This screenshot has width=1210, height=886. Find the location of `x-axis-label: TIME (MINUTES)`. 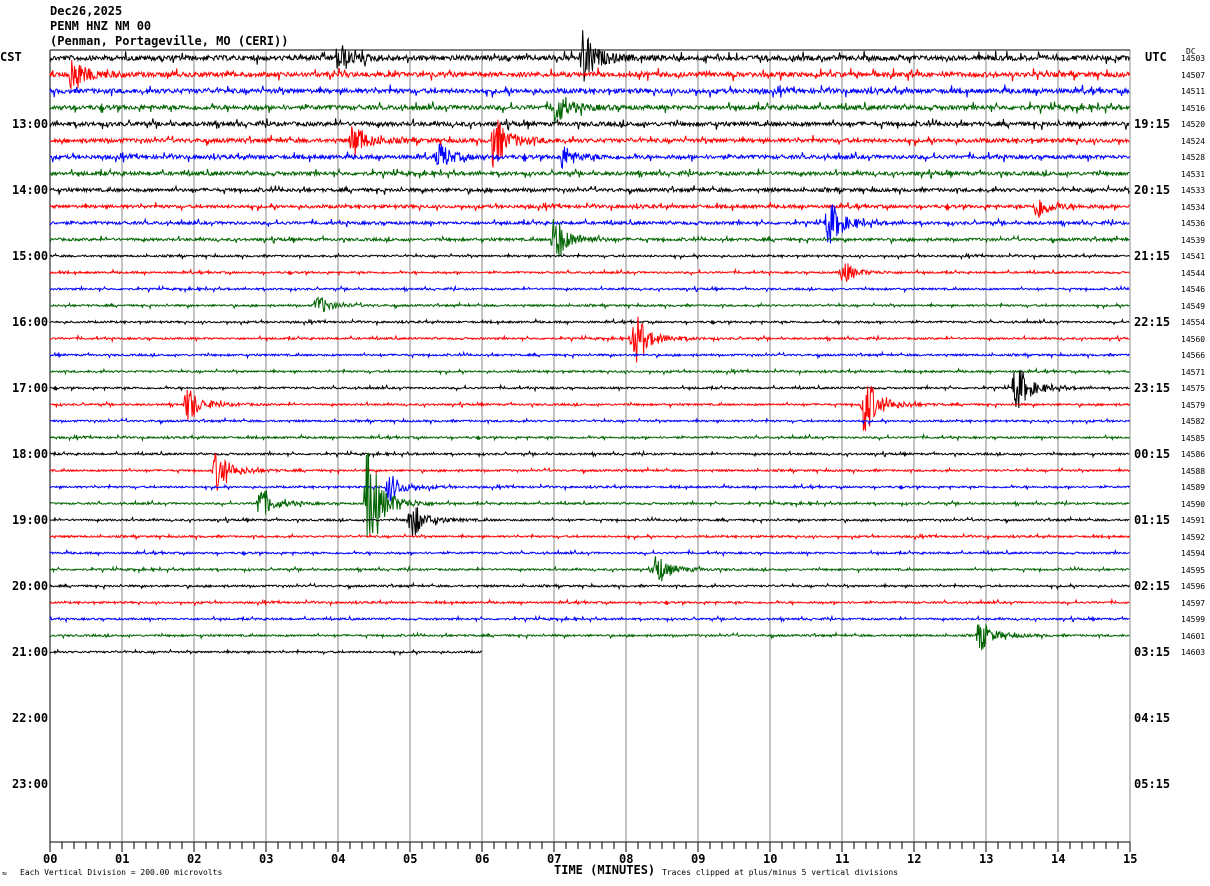

x-axis-label: TIME (MINUTES) is located at coordinates (605, 870).